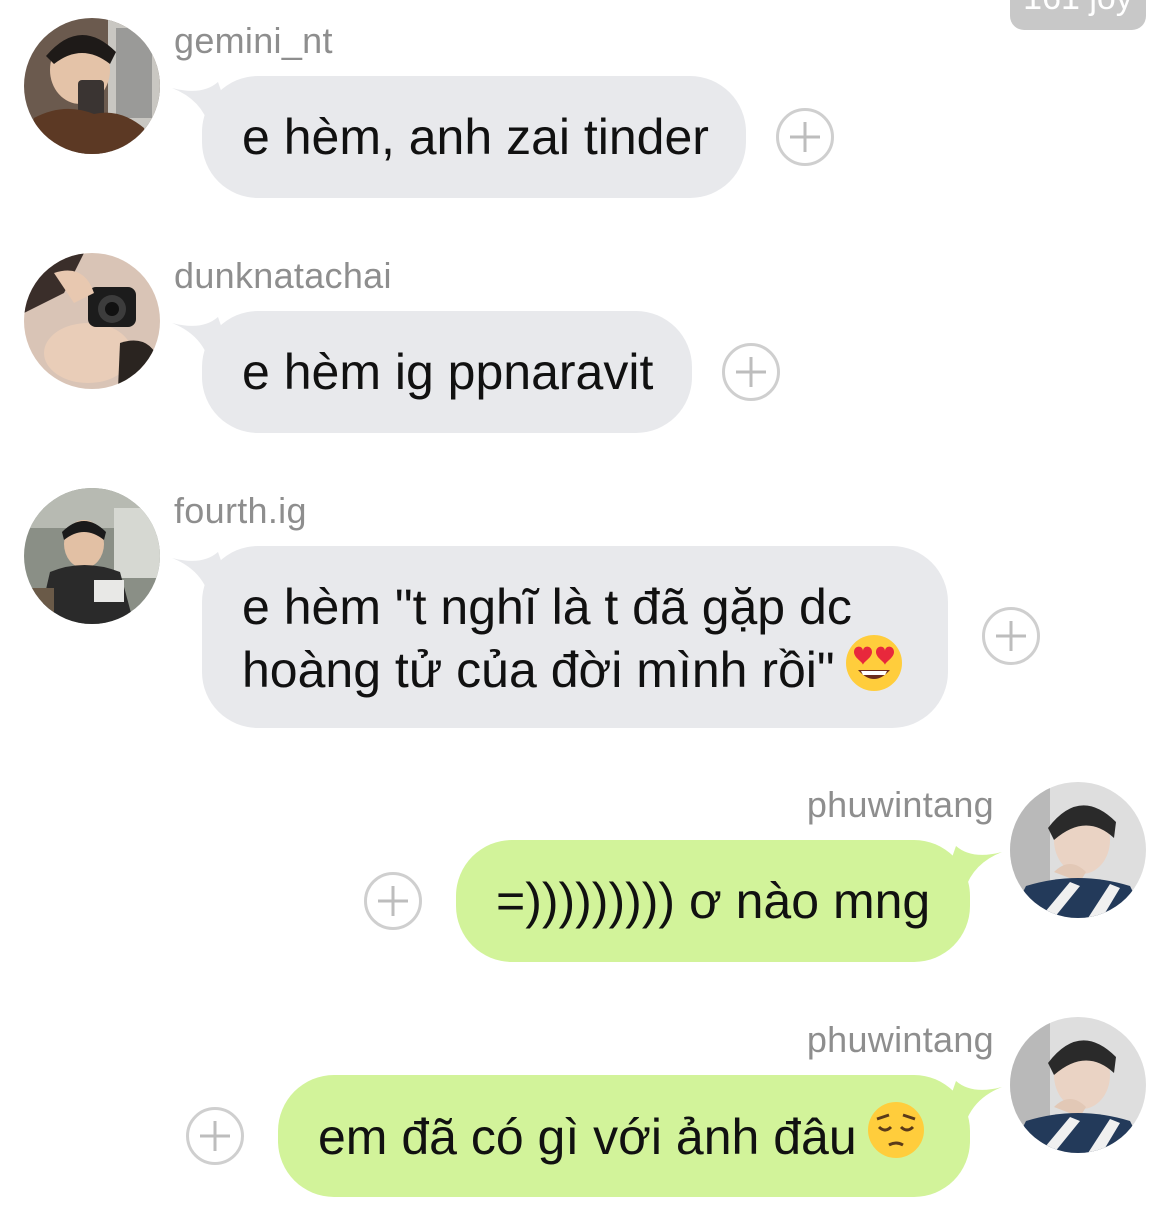 The image size is (1170, 1222). What do you see at coordinates (547, 607) in the screenshot?
I see `message-text: e hèm "t nghĩ là t đã gặp dc` at bounding box center [547, 607].